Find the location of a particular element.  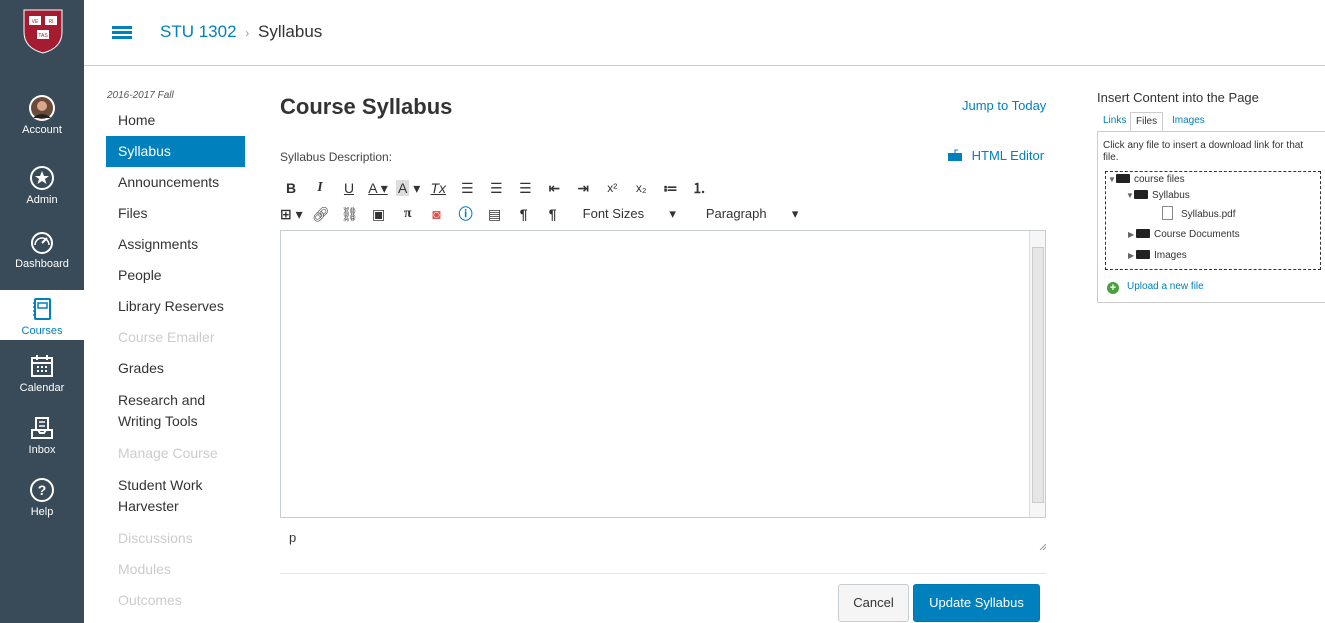

tree-label-syllabus-pdf: Syllabus.pdf is located at coordinates (1208, 214).